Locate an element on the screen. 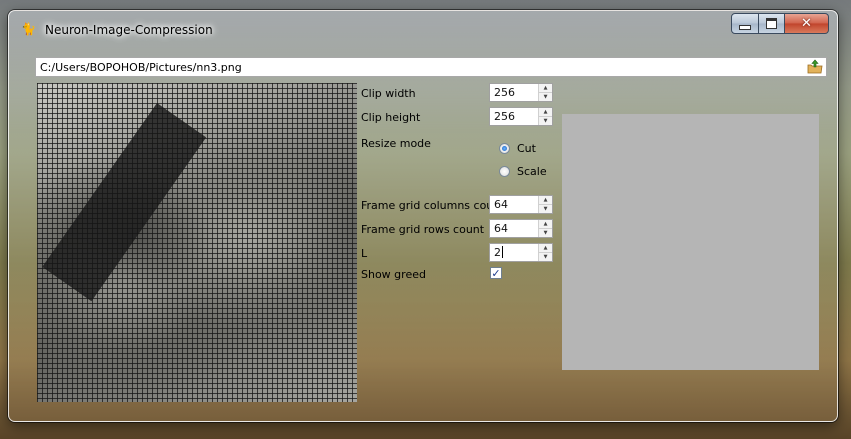 The height and width of the screenshot is (439, 851). checkmark-icon: ✓ is located at coordinates (496, 273).